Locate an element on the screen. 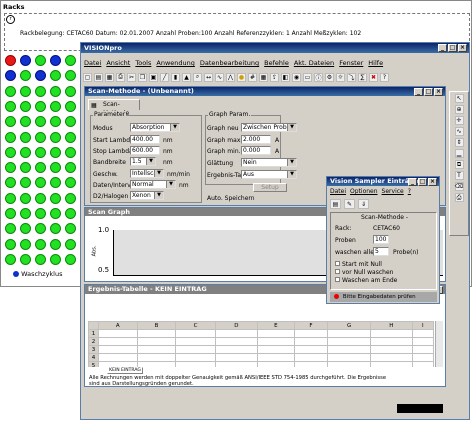 The image size is (472, 421). sampler-run-icon: ⇓ is located at coordinates (363, 204).